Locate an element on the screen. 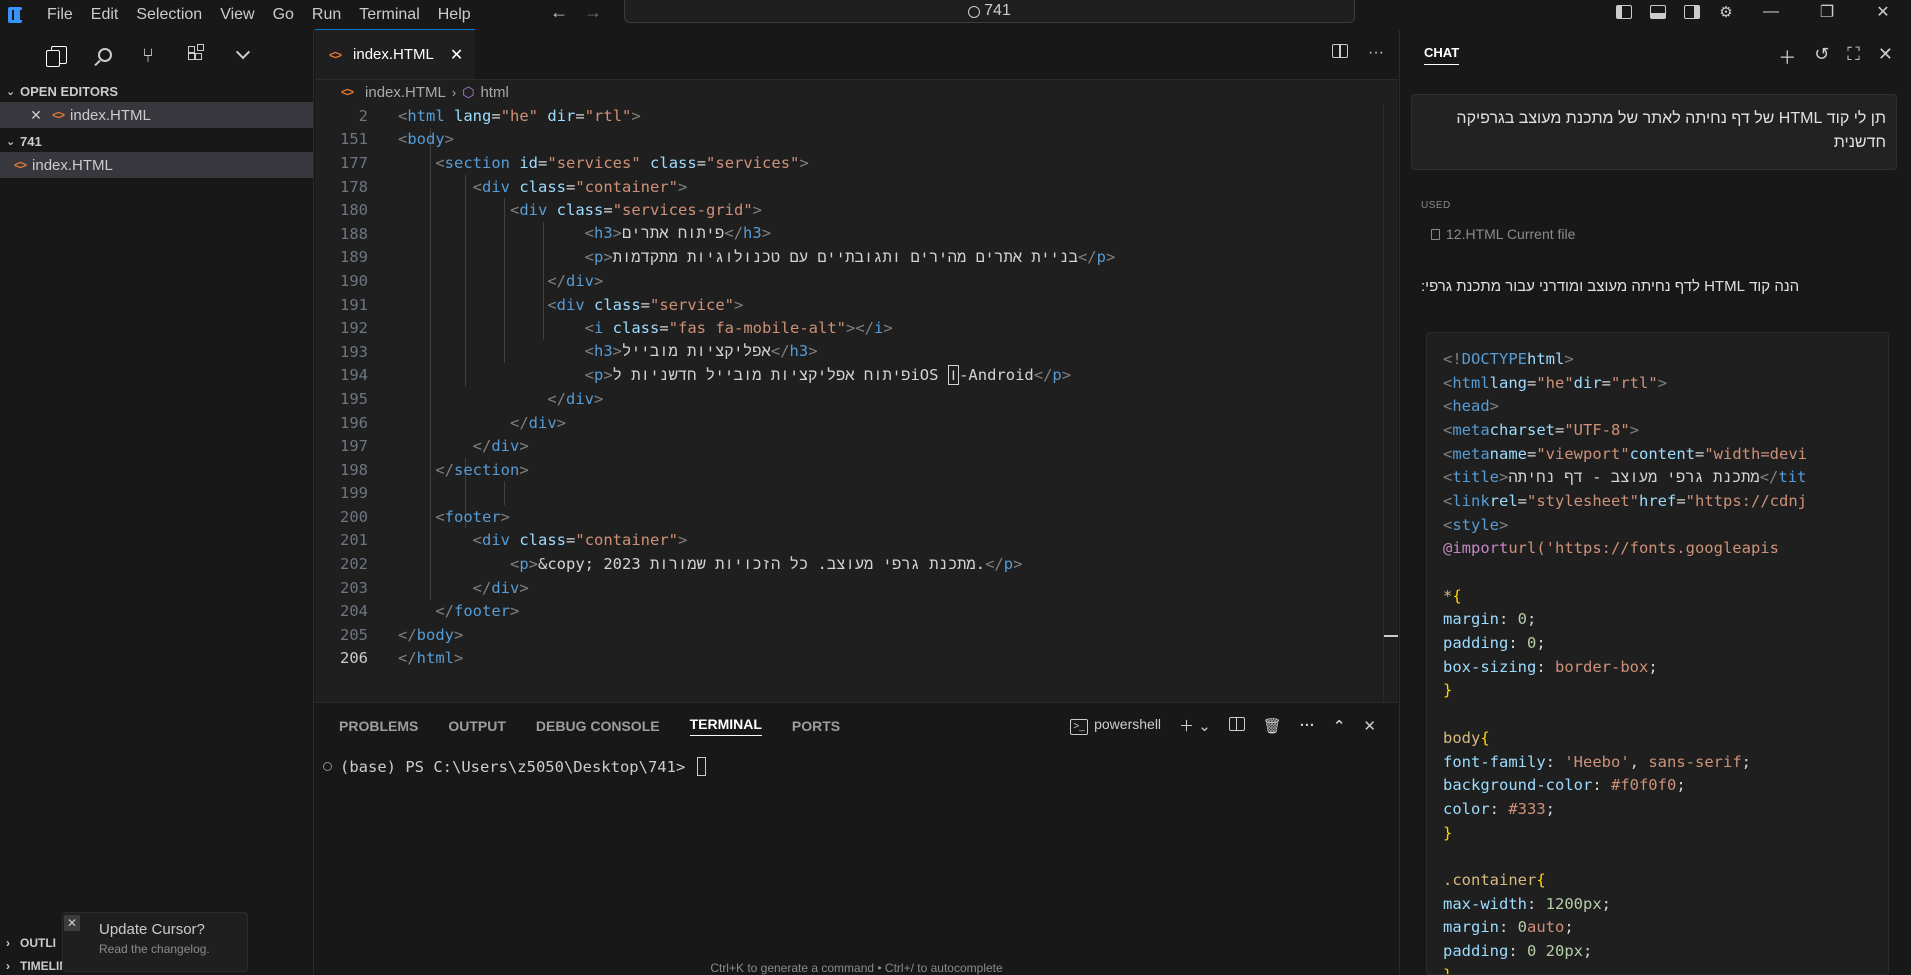 This screenshot has height=975, width=1911. more-views-chevron-icon is located at coordinates (243, 55).